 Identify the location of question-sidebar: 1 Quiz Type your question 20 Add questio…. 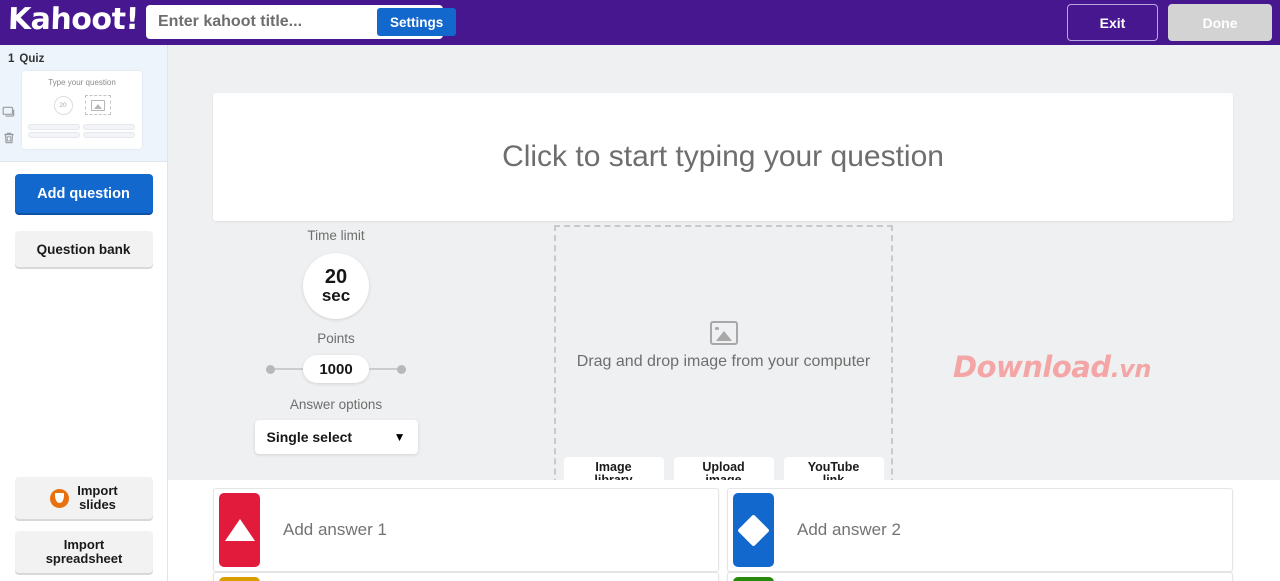
(84, 313).